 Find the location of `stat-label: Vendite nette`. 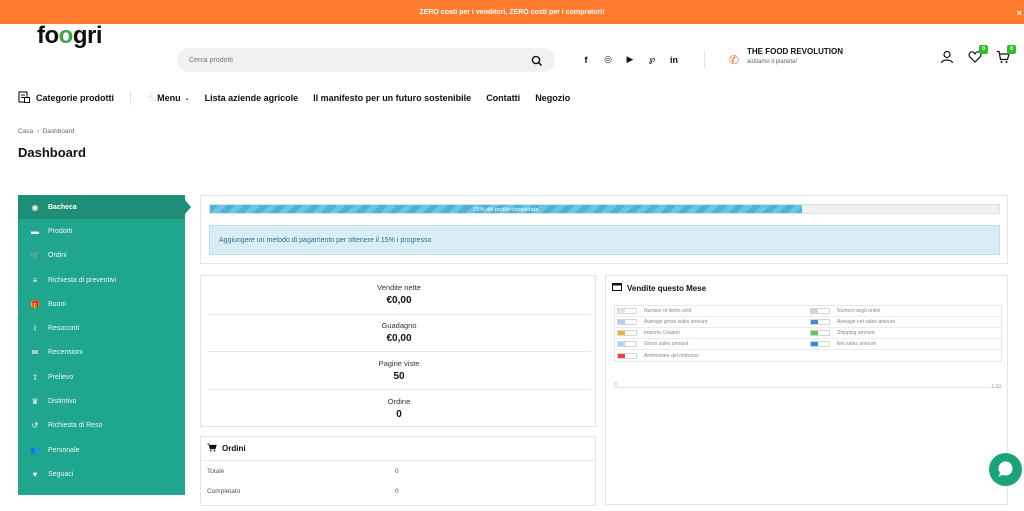

stat-label: Vendite nette is located at coordinates (399, 287).